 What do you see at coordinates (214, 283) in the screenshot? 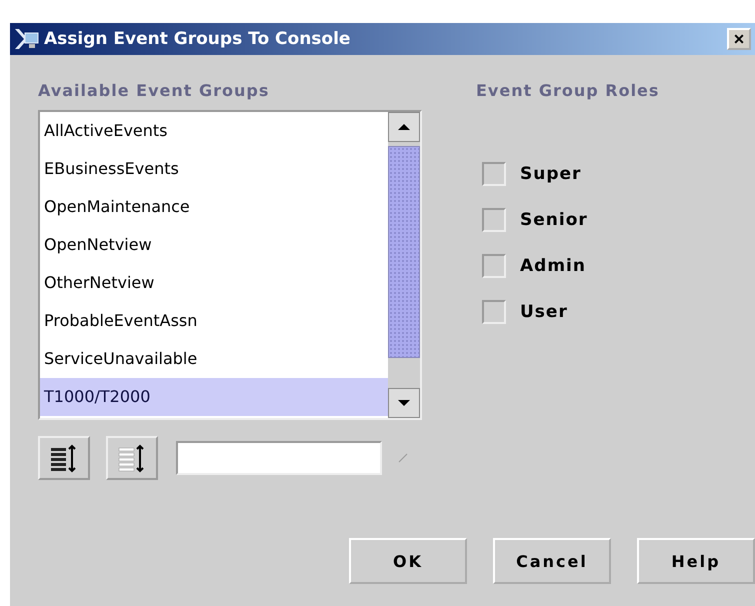
I see `list-item: OtherNetview` at bounding box center [214, 283].